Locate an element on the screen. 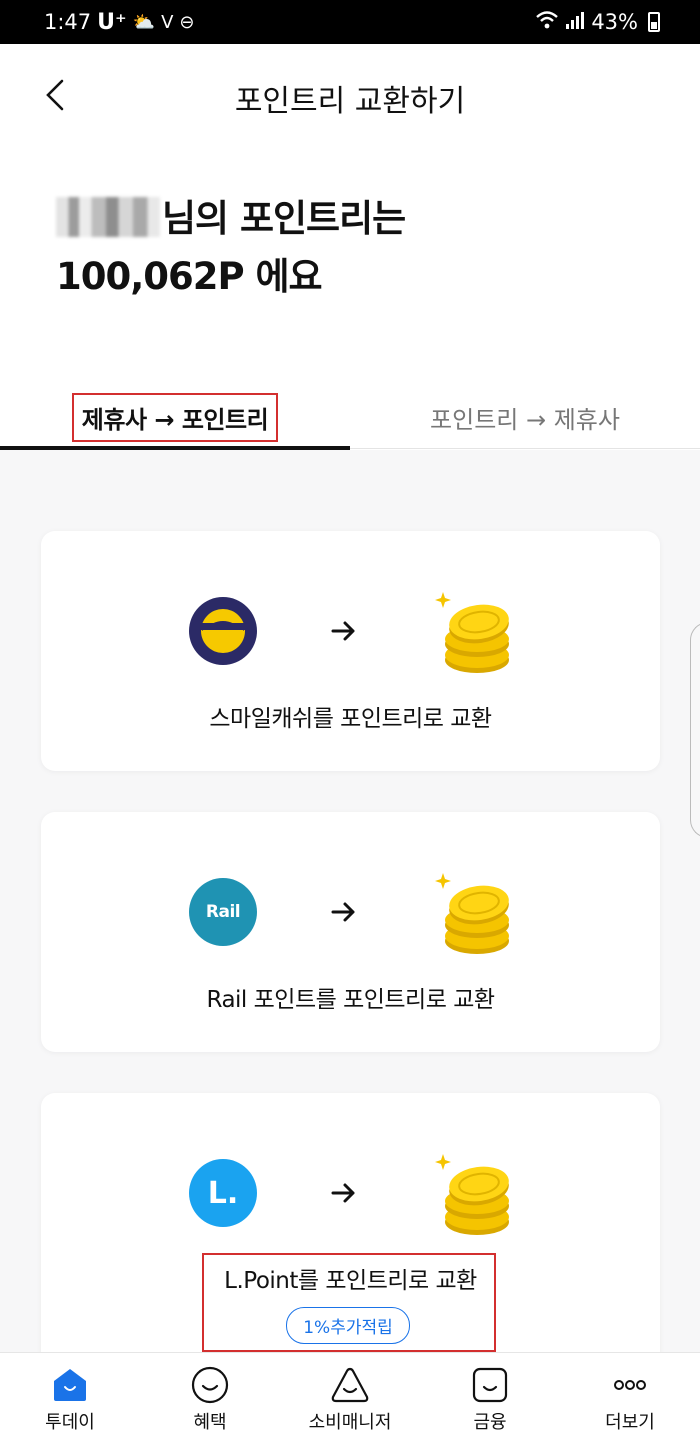 This screenshot has height=1435, width=700. nav-item-today: 투데이 is located at coordinates (70, 1394).